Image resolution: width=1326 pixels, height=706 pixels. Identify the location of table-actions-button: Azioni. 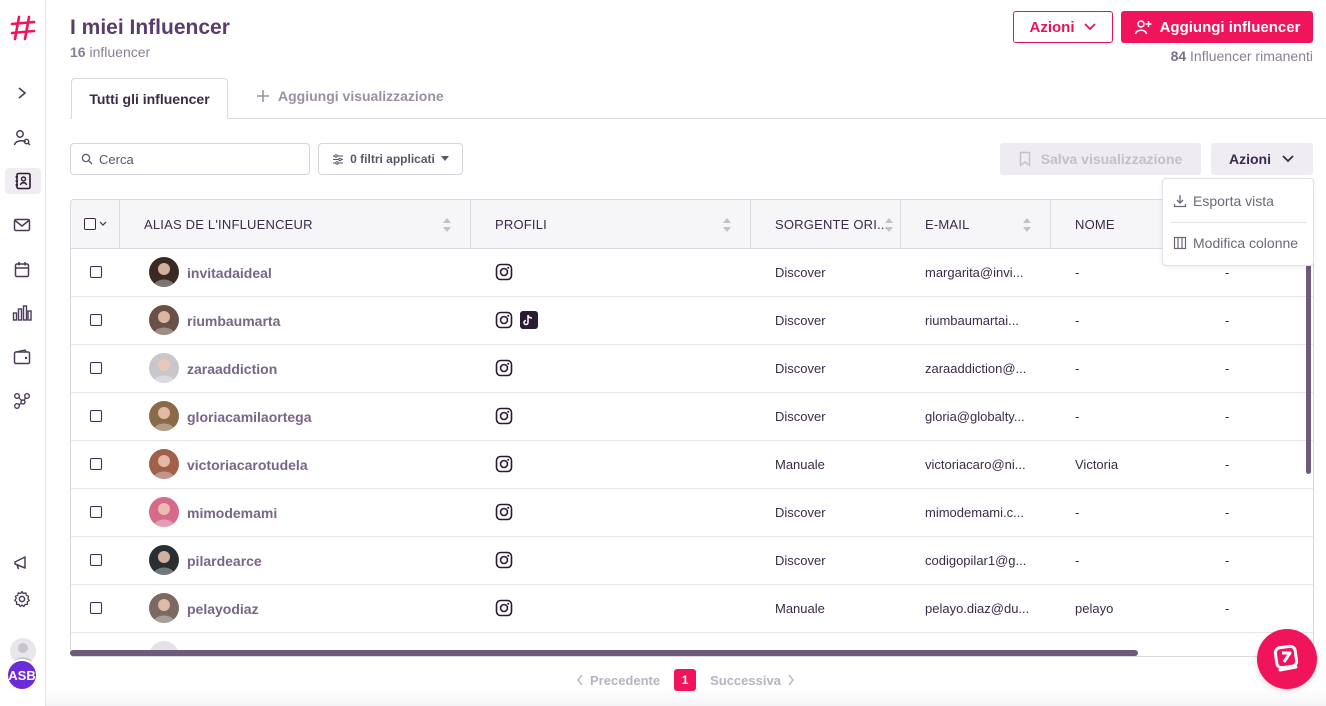
(1262, 159).